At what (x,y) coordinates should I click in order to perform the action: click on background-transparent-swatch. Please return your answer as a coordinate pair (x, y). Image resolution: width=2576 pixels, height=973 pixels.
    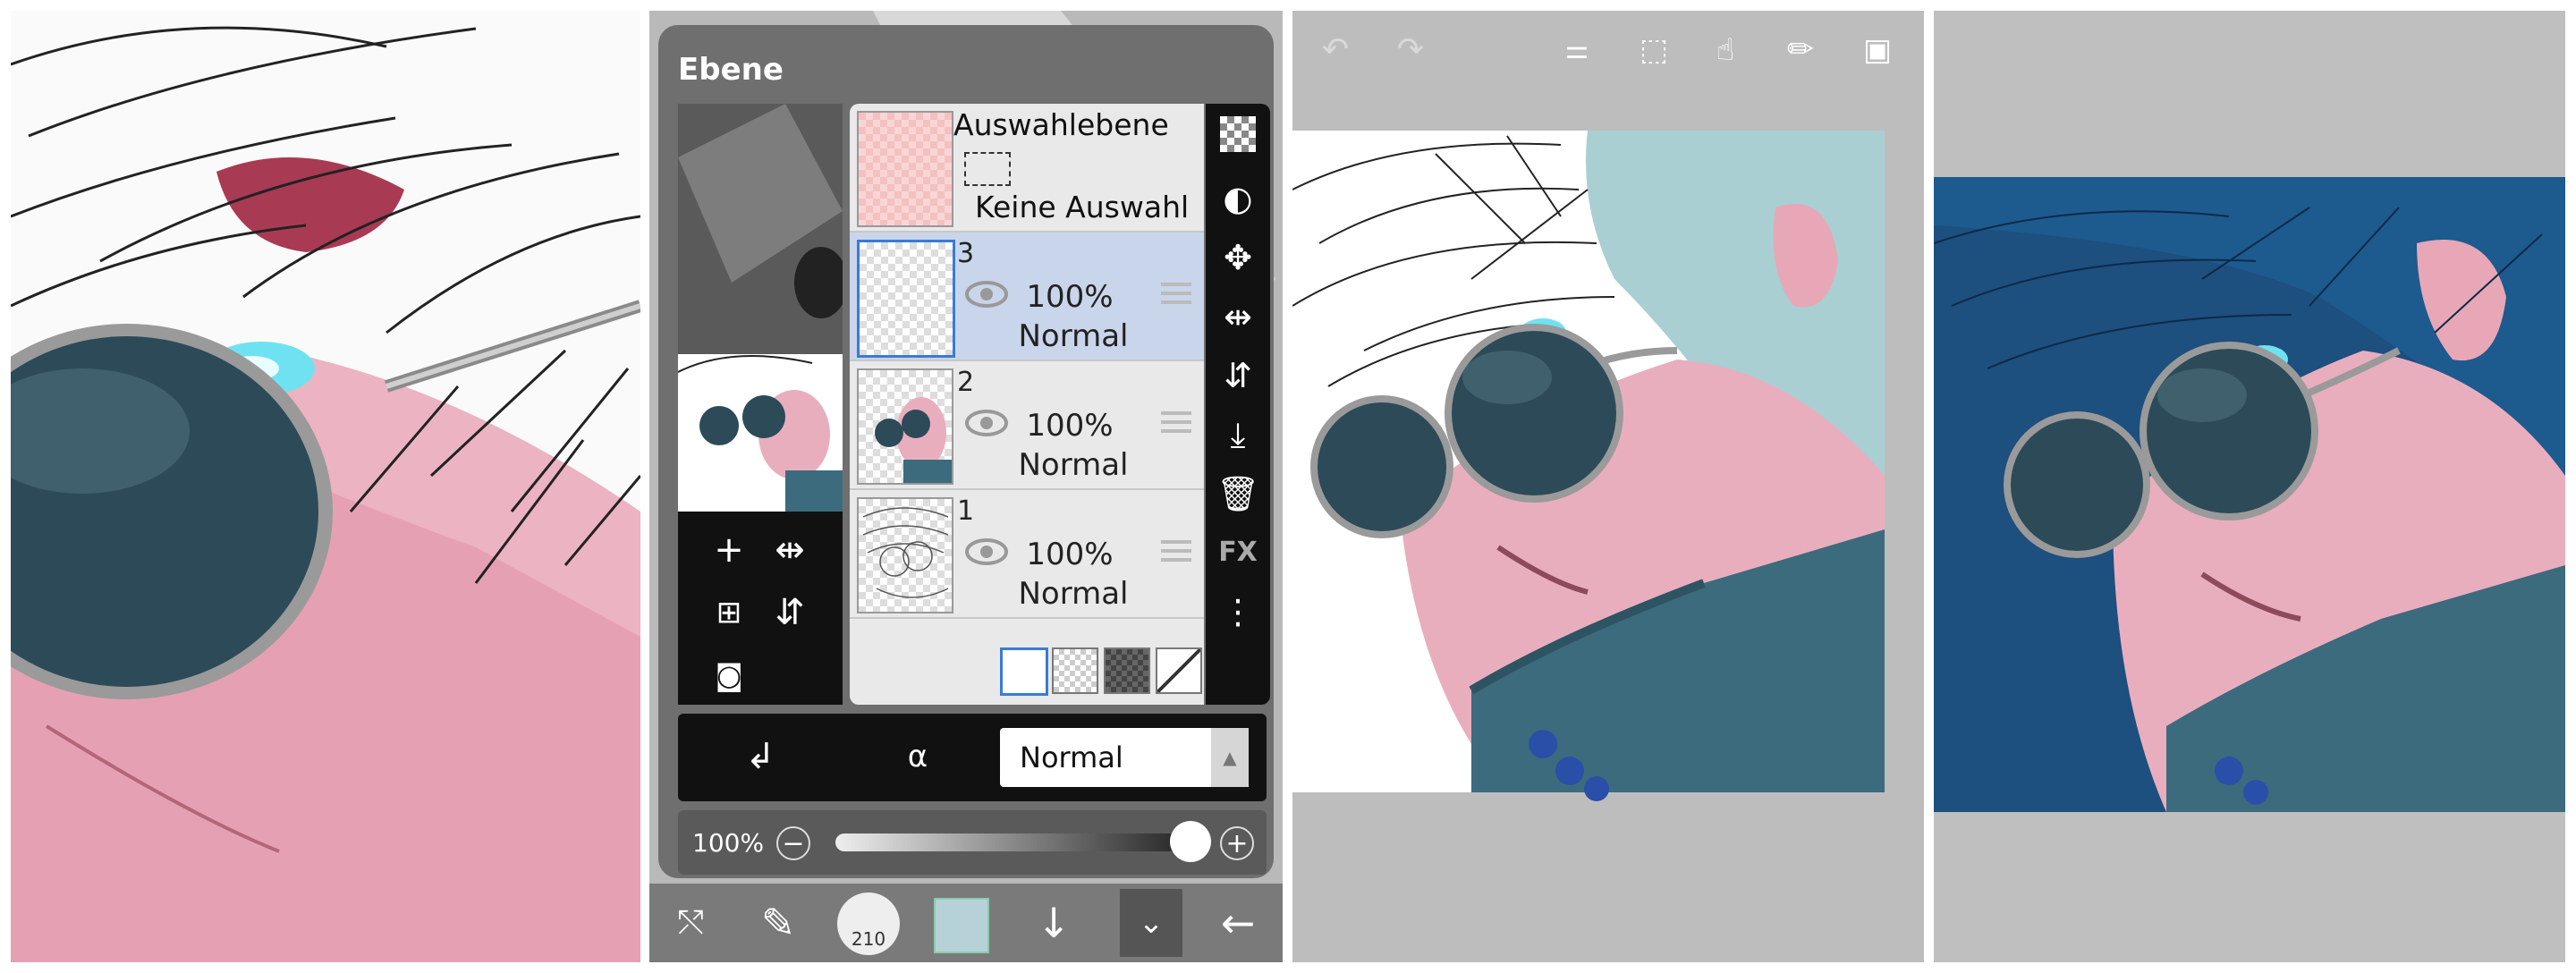
    Looking at the image, I should click on (1075, 670).